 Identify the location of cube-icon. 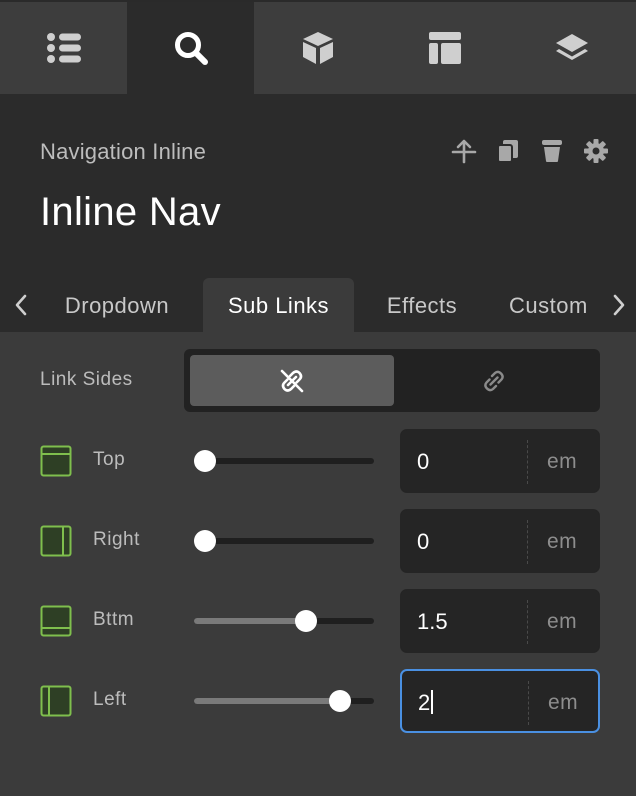
(317, 48).